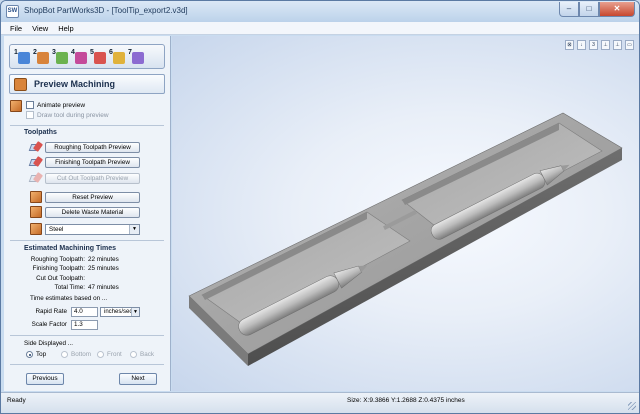 This screenshot has height=414, width=640. I want to click on minimize-button: –, so click(569, 9).